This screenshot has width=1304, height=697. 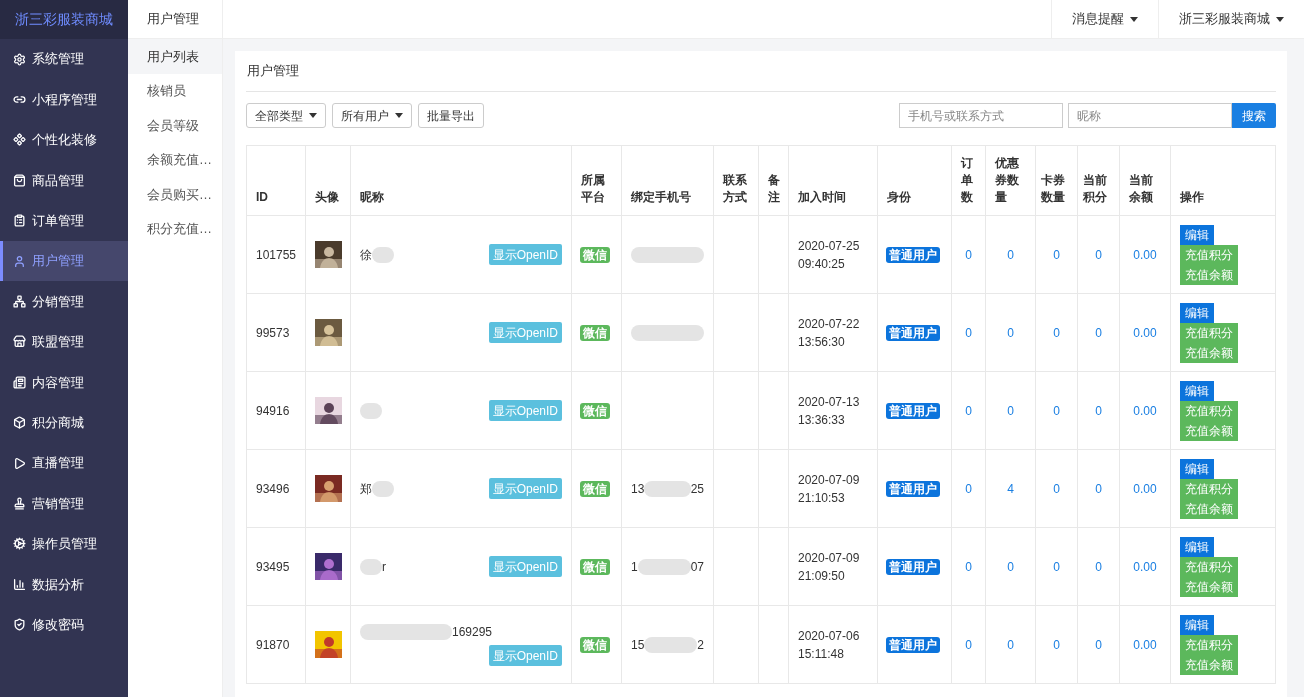 What do you see at coordinates (1098, 180) in the screenshot?
I see `column-header: 当前积分` at bounding box center [1098, 180].